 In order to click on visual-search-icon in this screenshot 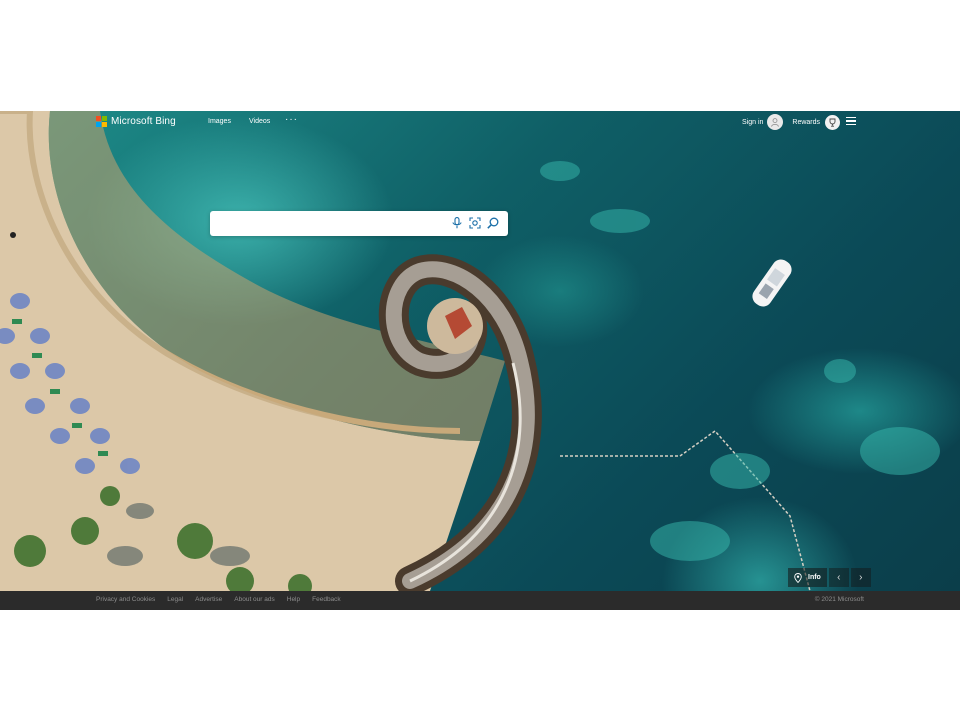, I will do `click(475, 223)`.